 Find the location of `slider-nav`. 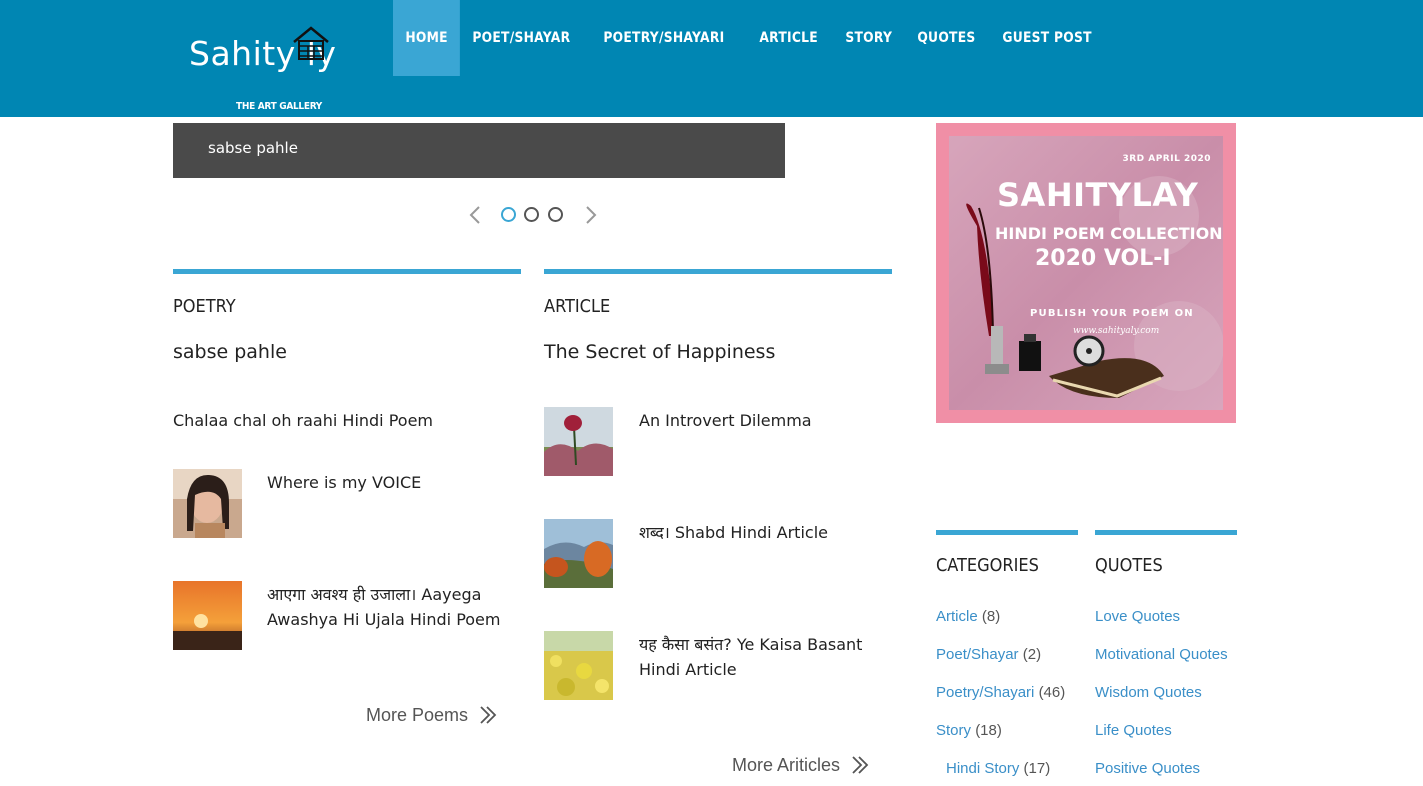

slider-nav is located at coordinates (533, 215).